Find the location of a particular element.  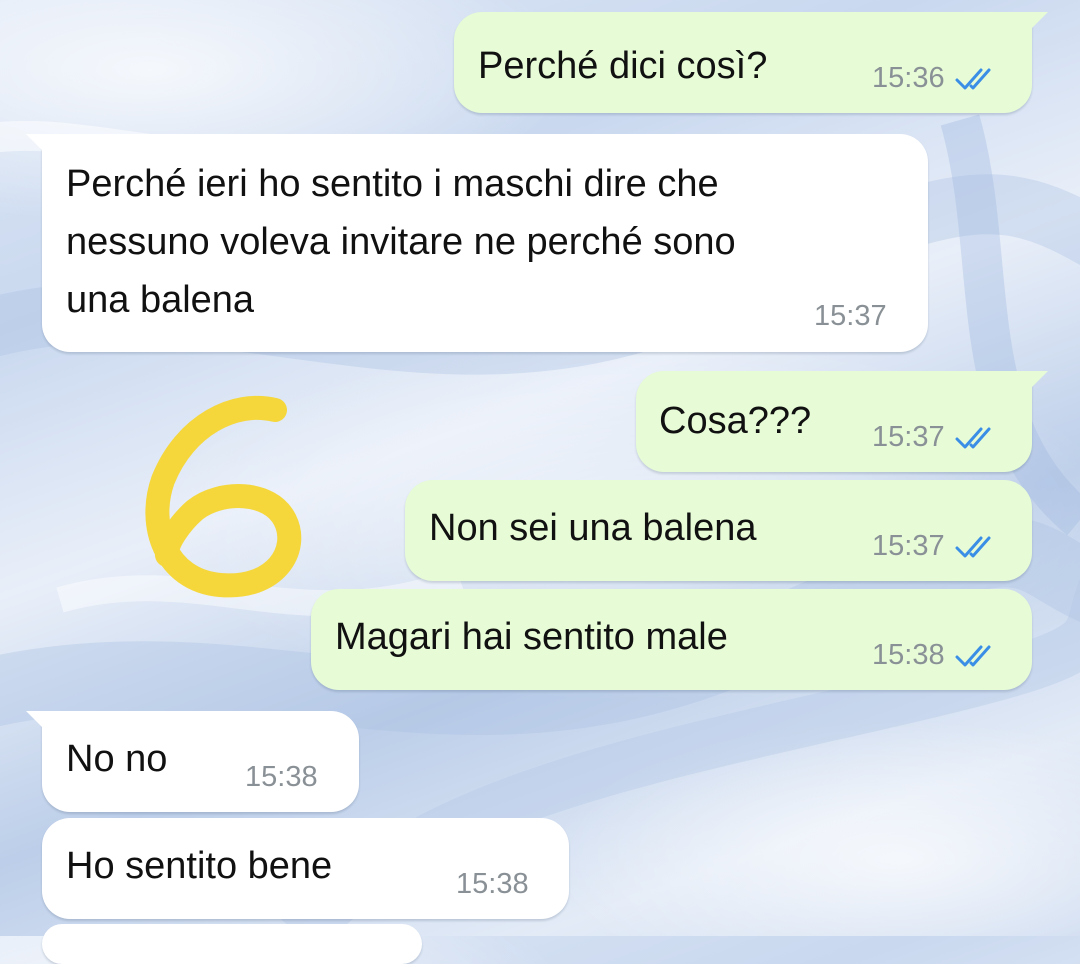

message-text-line: una balena is located at coordinates (160, 300).